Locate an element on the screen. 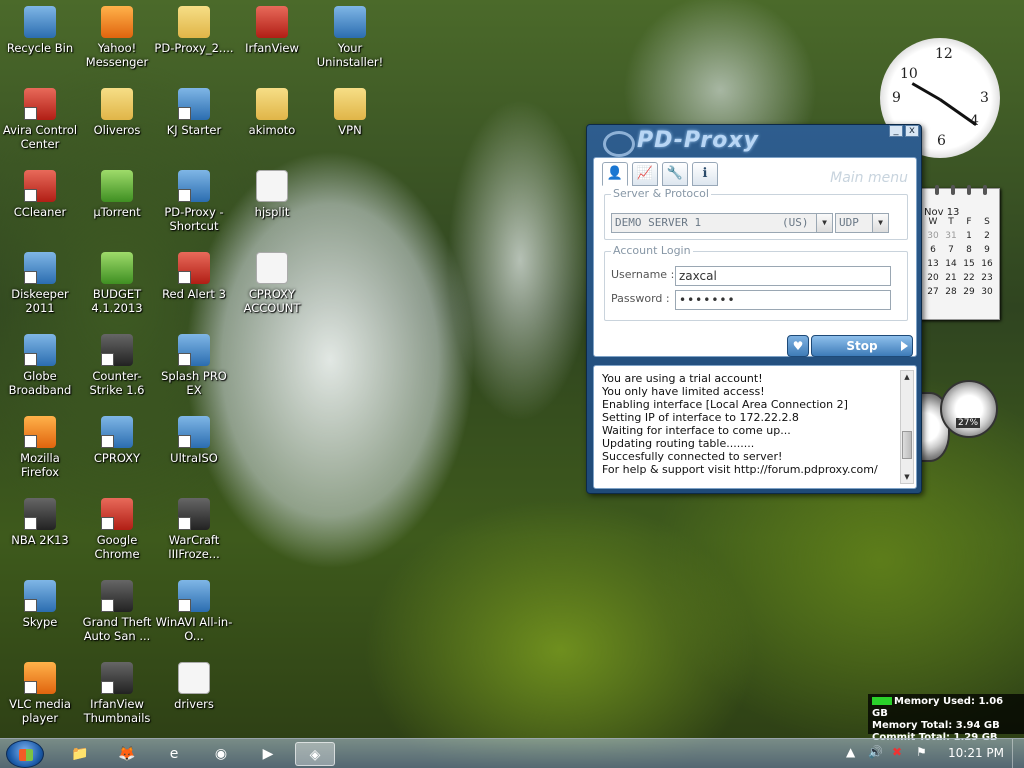 The height and width of the screenshot is (768, 1024). pdproxy-taskbar-icon: ◈ is located at coordinates (315, 755).